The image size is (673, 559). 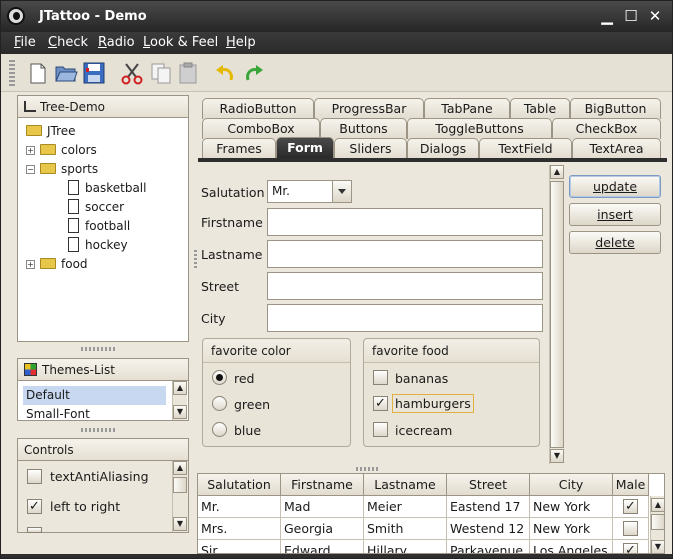 I want to click on lastname-field, so click(x=405, y=254).